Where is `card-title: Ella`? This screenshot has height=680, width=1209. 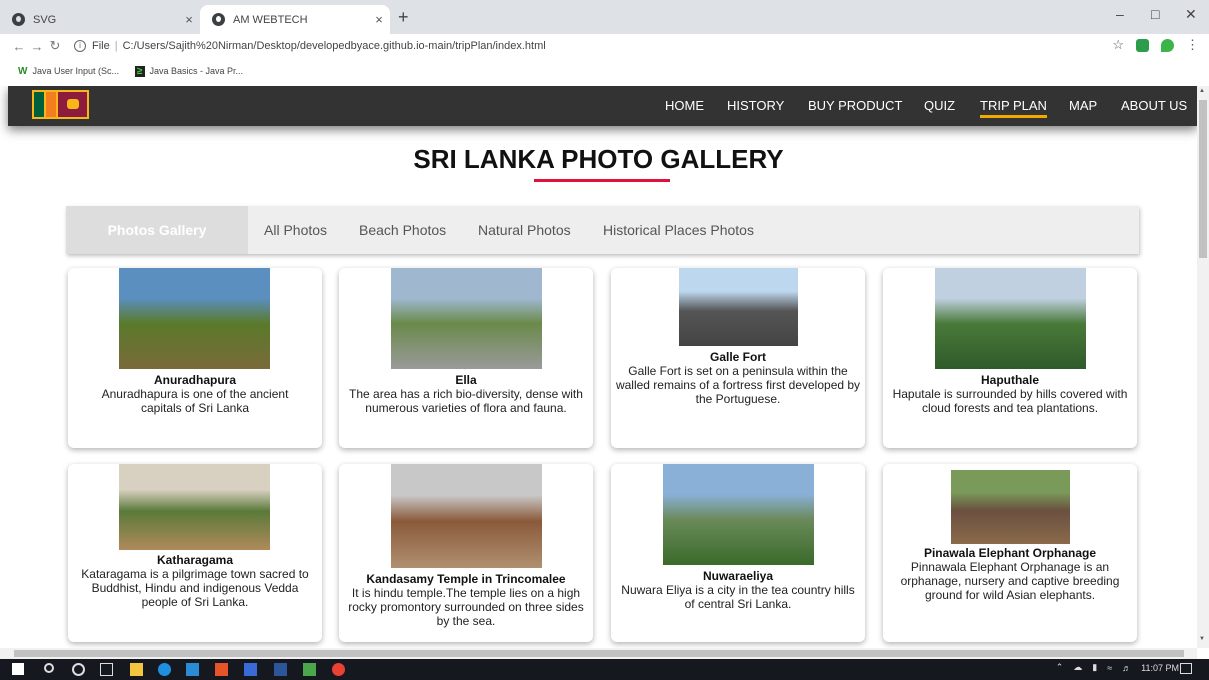 card-title: Ella is located at coordinates (466, 380).